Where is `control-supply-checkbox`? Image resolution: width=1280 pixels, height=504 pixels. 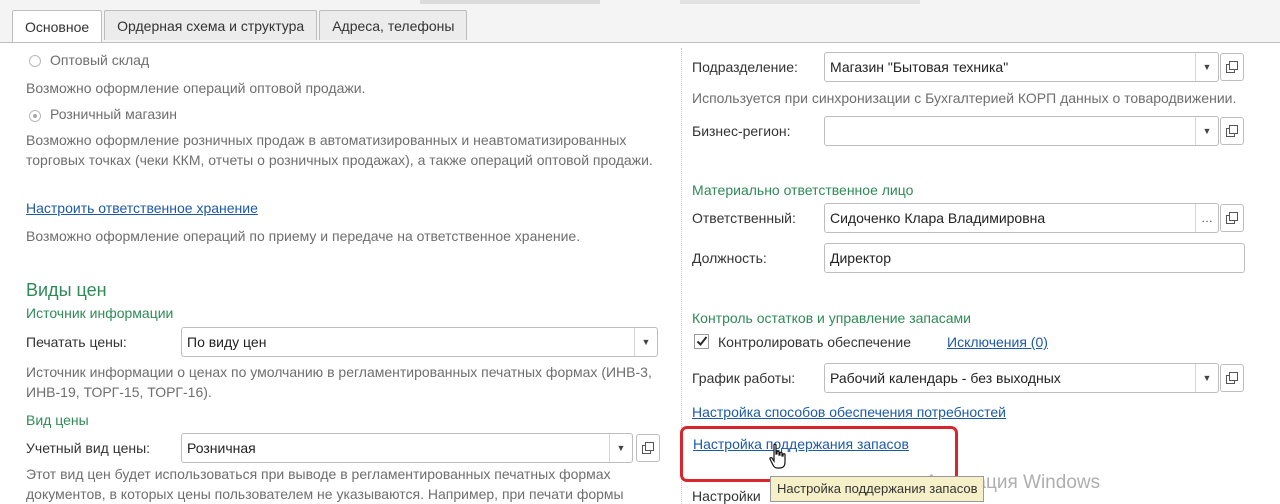 control-supply-checkbox is located at coordinates (701, 341).